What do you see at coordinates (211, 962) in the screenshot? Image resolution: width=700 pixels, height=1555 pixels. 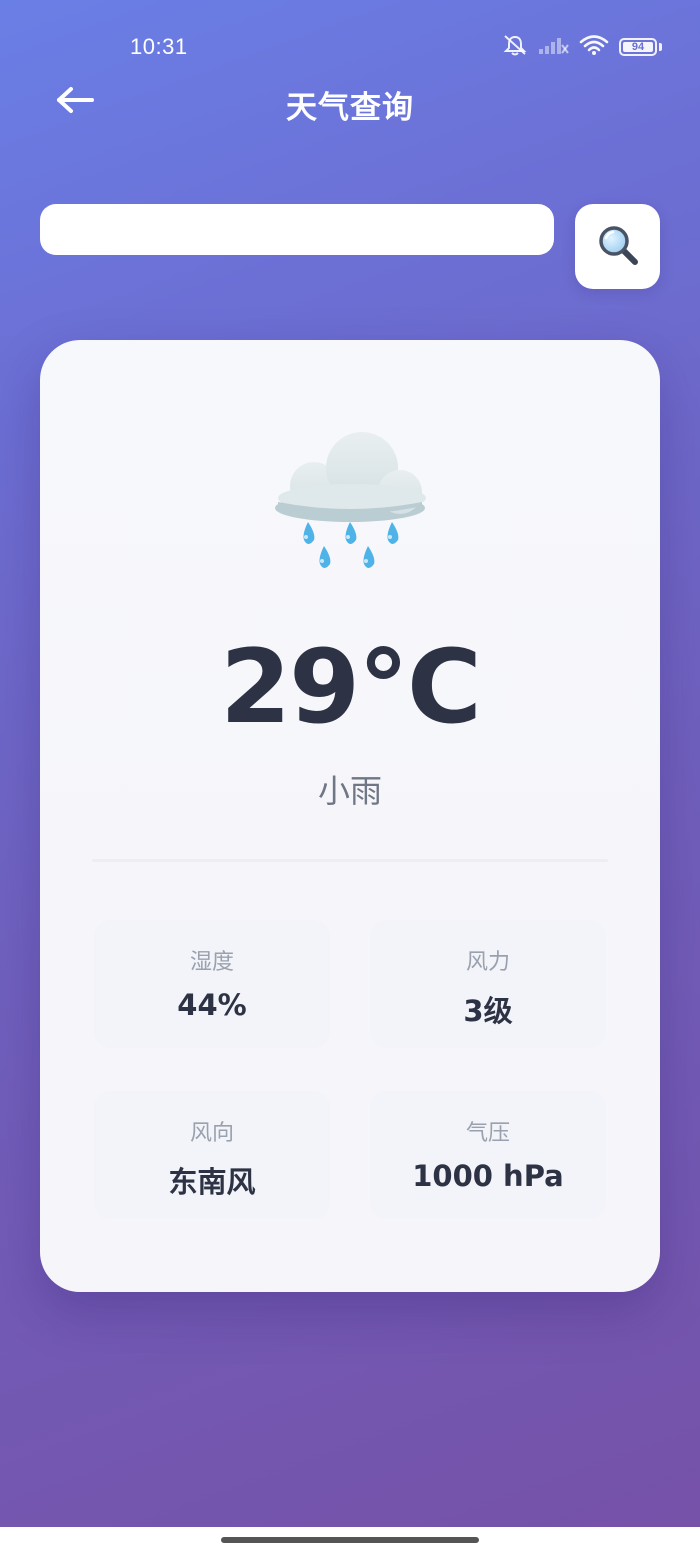 I see `stat-label: 湿度` at bounding box center [211, 962].